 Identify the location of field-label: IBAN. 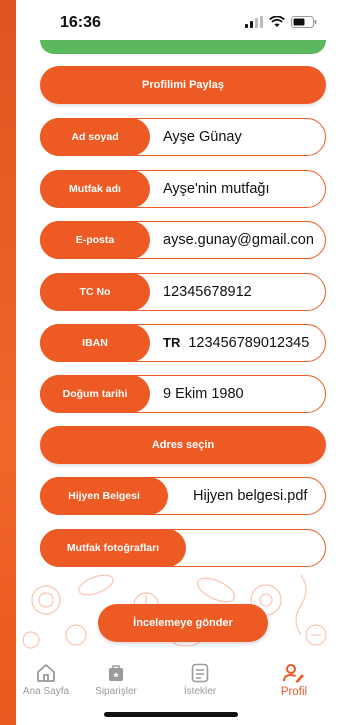
(95, 342).